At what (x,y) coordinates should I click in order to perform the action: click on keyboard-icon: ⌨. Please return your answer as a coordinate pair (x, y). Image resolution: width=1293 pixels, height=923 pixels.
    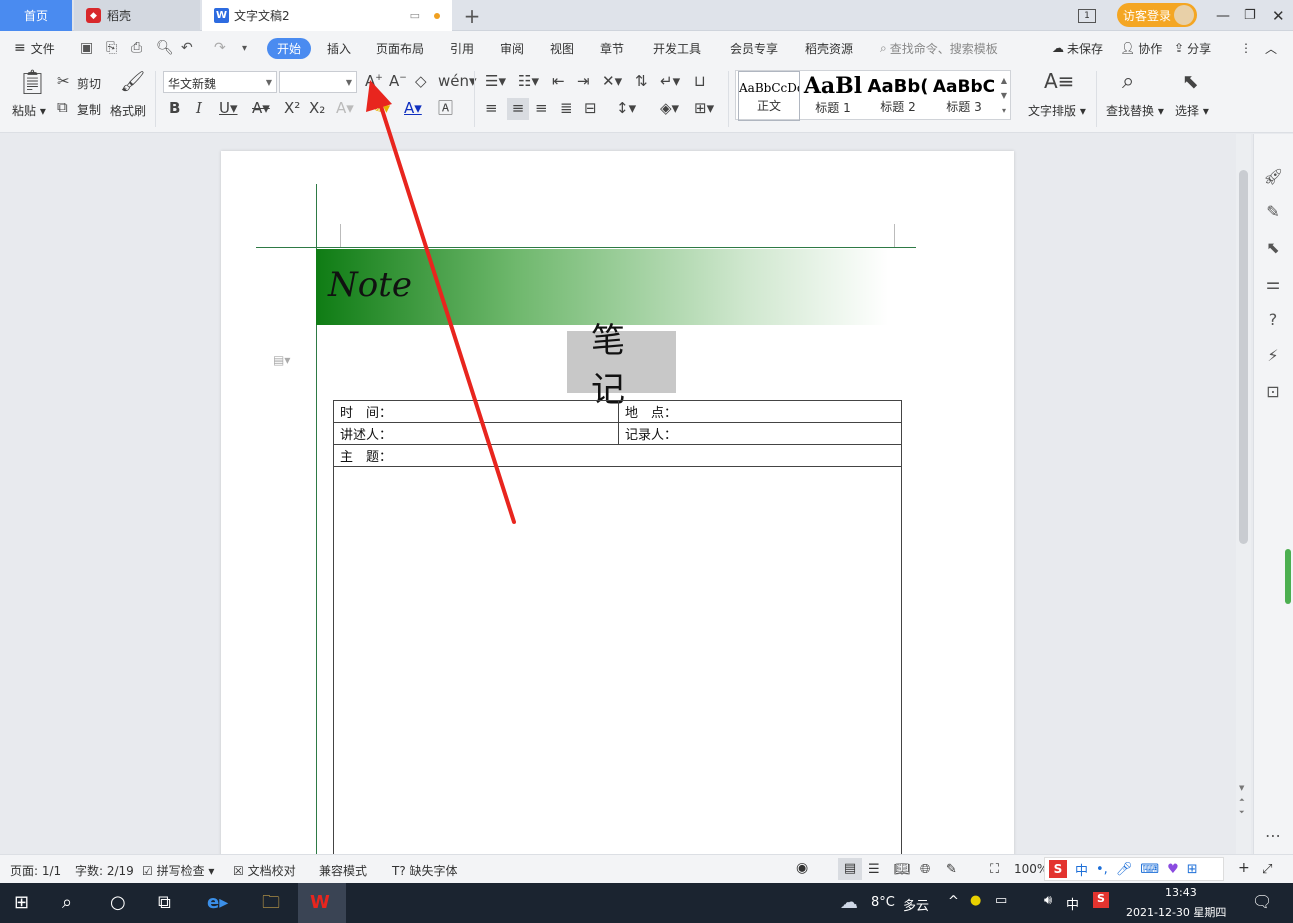
    Looking at the image, I should click on (1149, 869).